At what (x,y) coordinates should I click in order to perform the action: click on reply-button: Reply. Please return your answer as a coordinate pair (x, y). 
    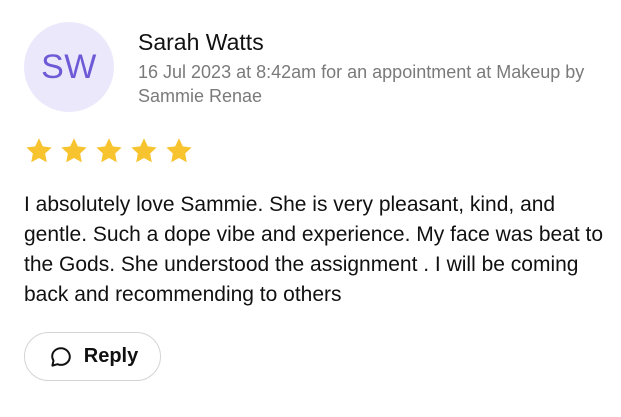
    Looking at the image, I should click on (92, 356).